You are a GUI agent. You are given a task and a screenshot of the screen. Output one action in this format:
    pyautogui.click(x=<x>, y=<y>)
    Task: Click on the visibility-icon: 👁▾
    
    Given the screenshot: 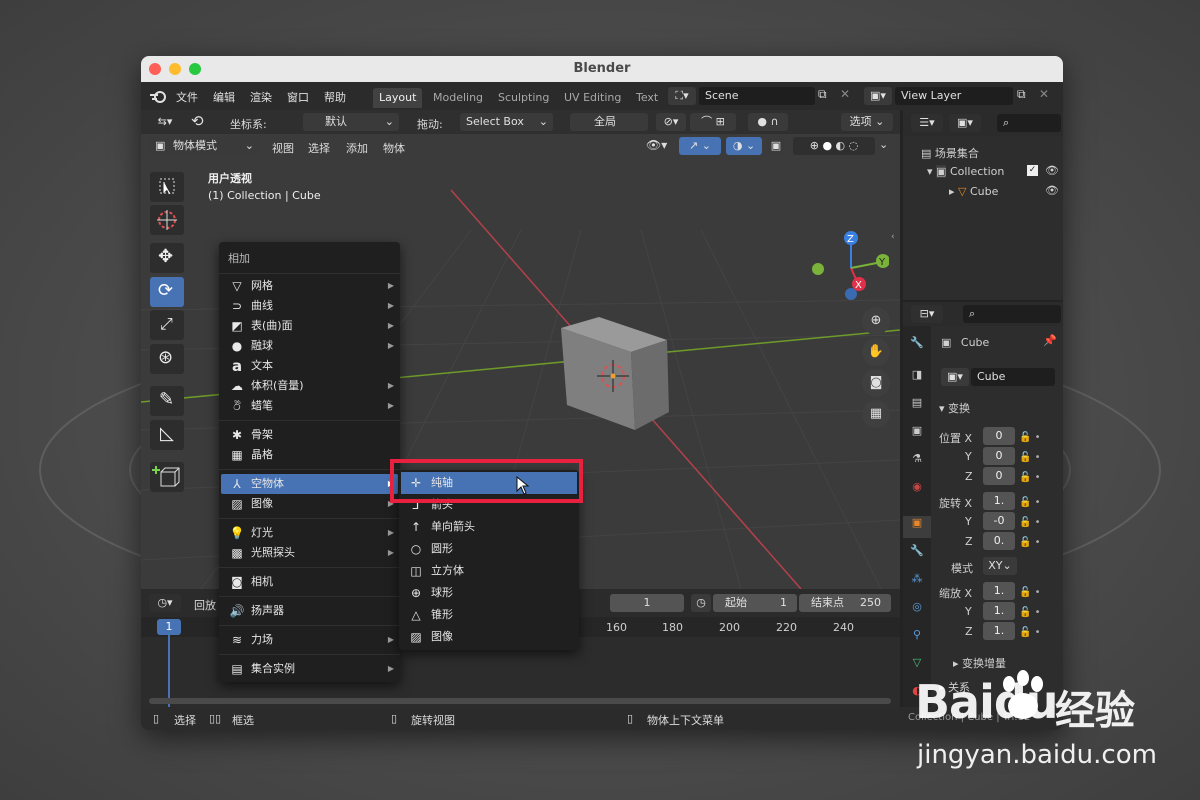 What is the action you would take?
    pyautogui.click(x=661, y=147)
    